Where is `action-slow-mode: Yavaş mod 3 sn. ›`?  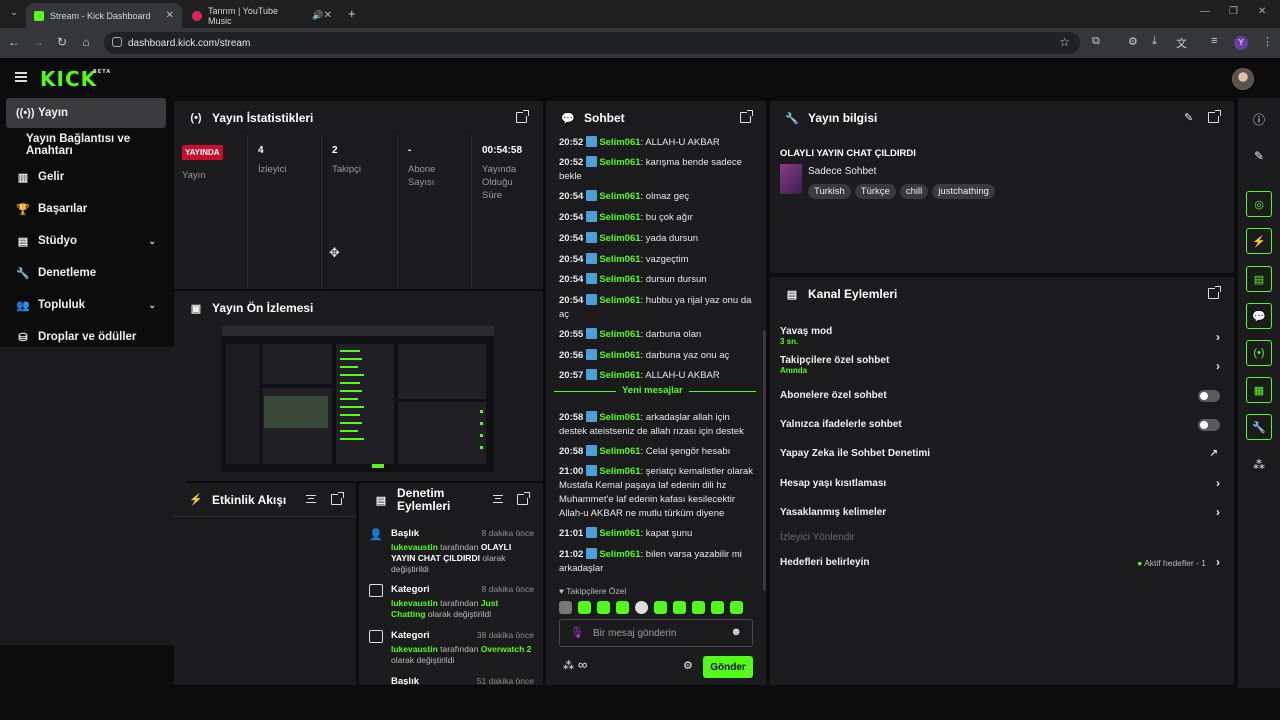 action-slow-mode: Yavaş mod 3 sn. › is located at coordinates (1000, 336).